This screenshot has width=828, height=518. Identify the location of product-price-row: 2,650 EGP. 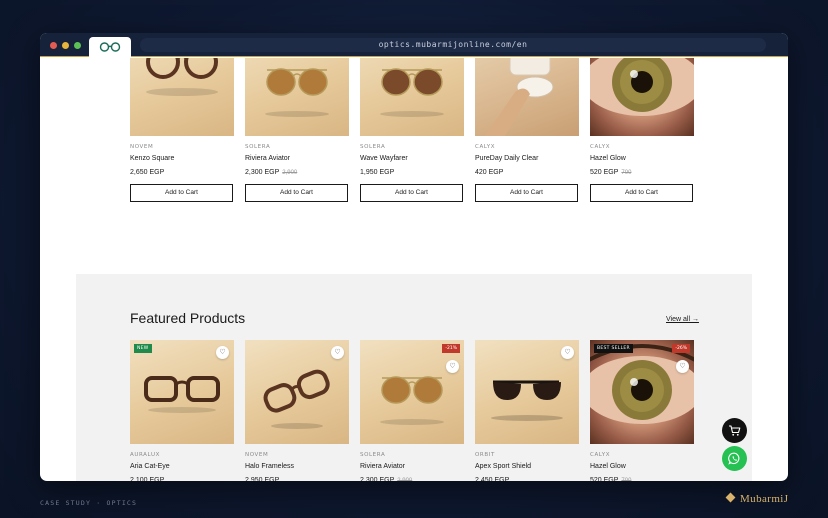
(182, 172).